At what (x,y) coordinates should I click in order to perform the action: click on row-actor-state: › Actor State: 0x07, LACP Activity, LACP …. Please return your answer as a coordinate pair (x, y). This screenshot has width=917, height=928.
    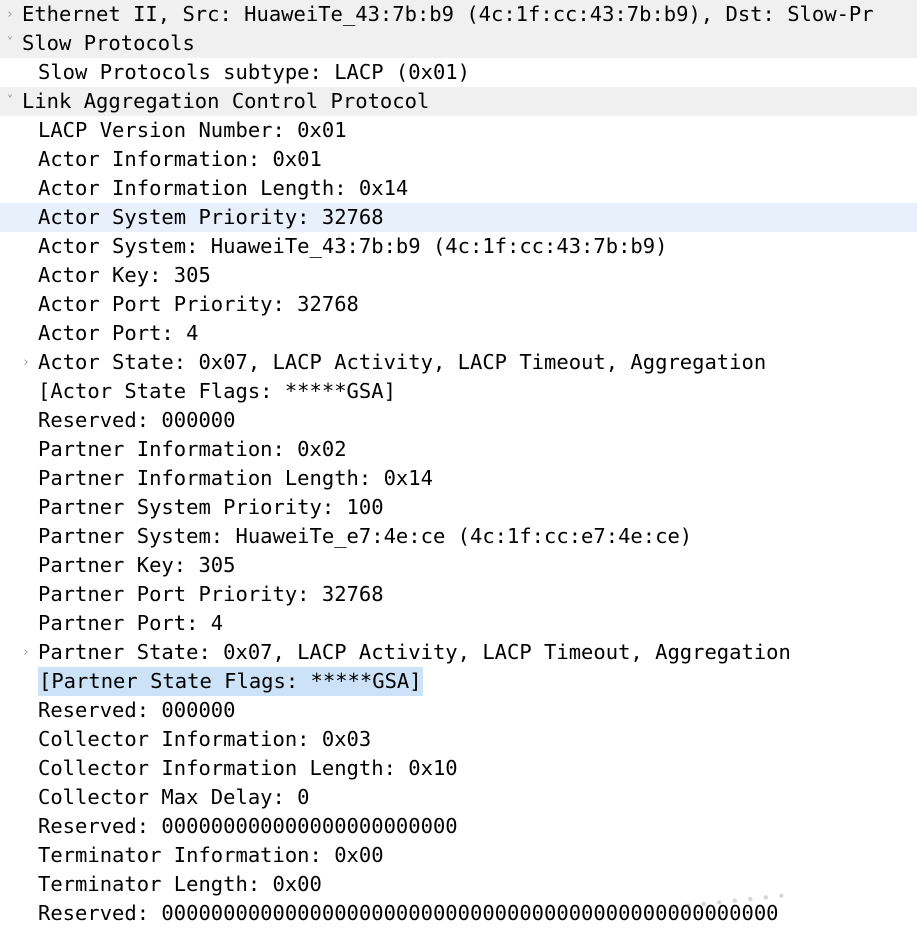
    Looking at the image, I should click on (458, 362).